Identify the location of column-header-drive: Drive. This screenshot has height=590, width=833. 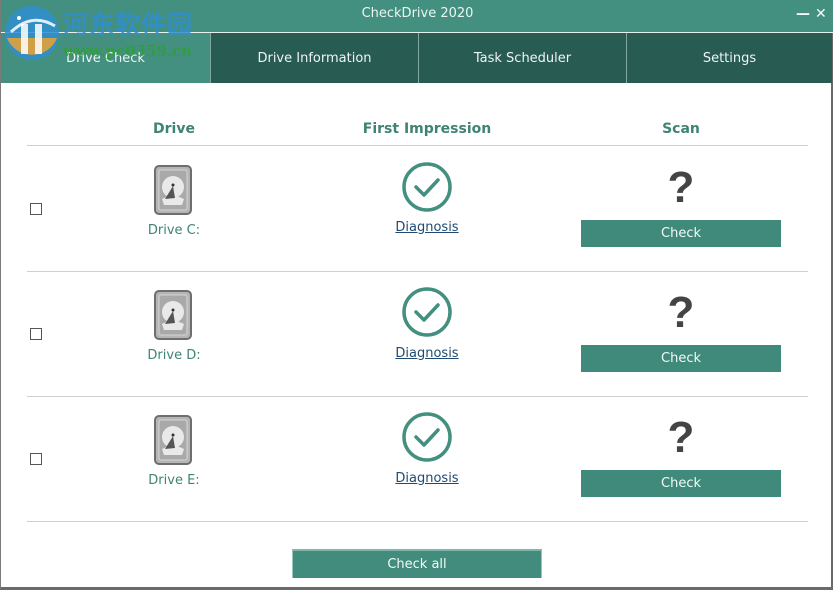
(174, 129).